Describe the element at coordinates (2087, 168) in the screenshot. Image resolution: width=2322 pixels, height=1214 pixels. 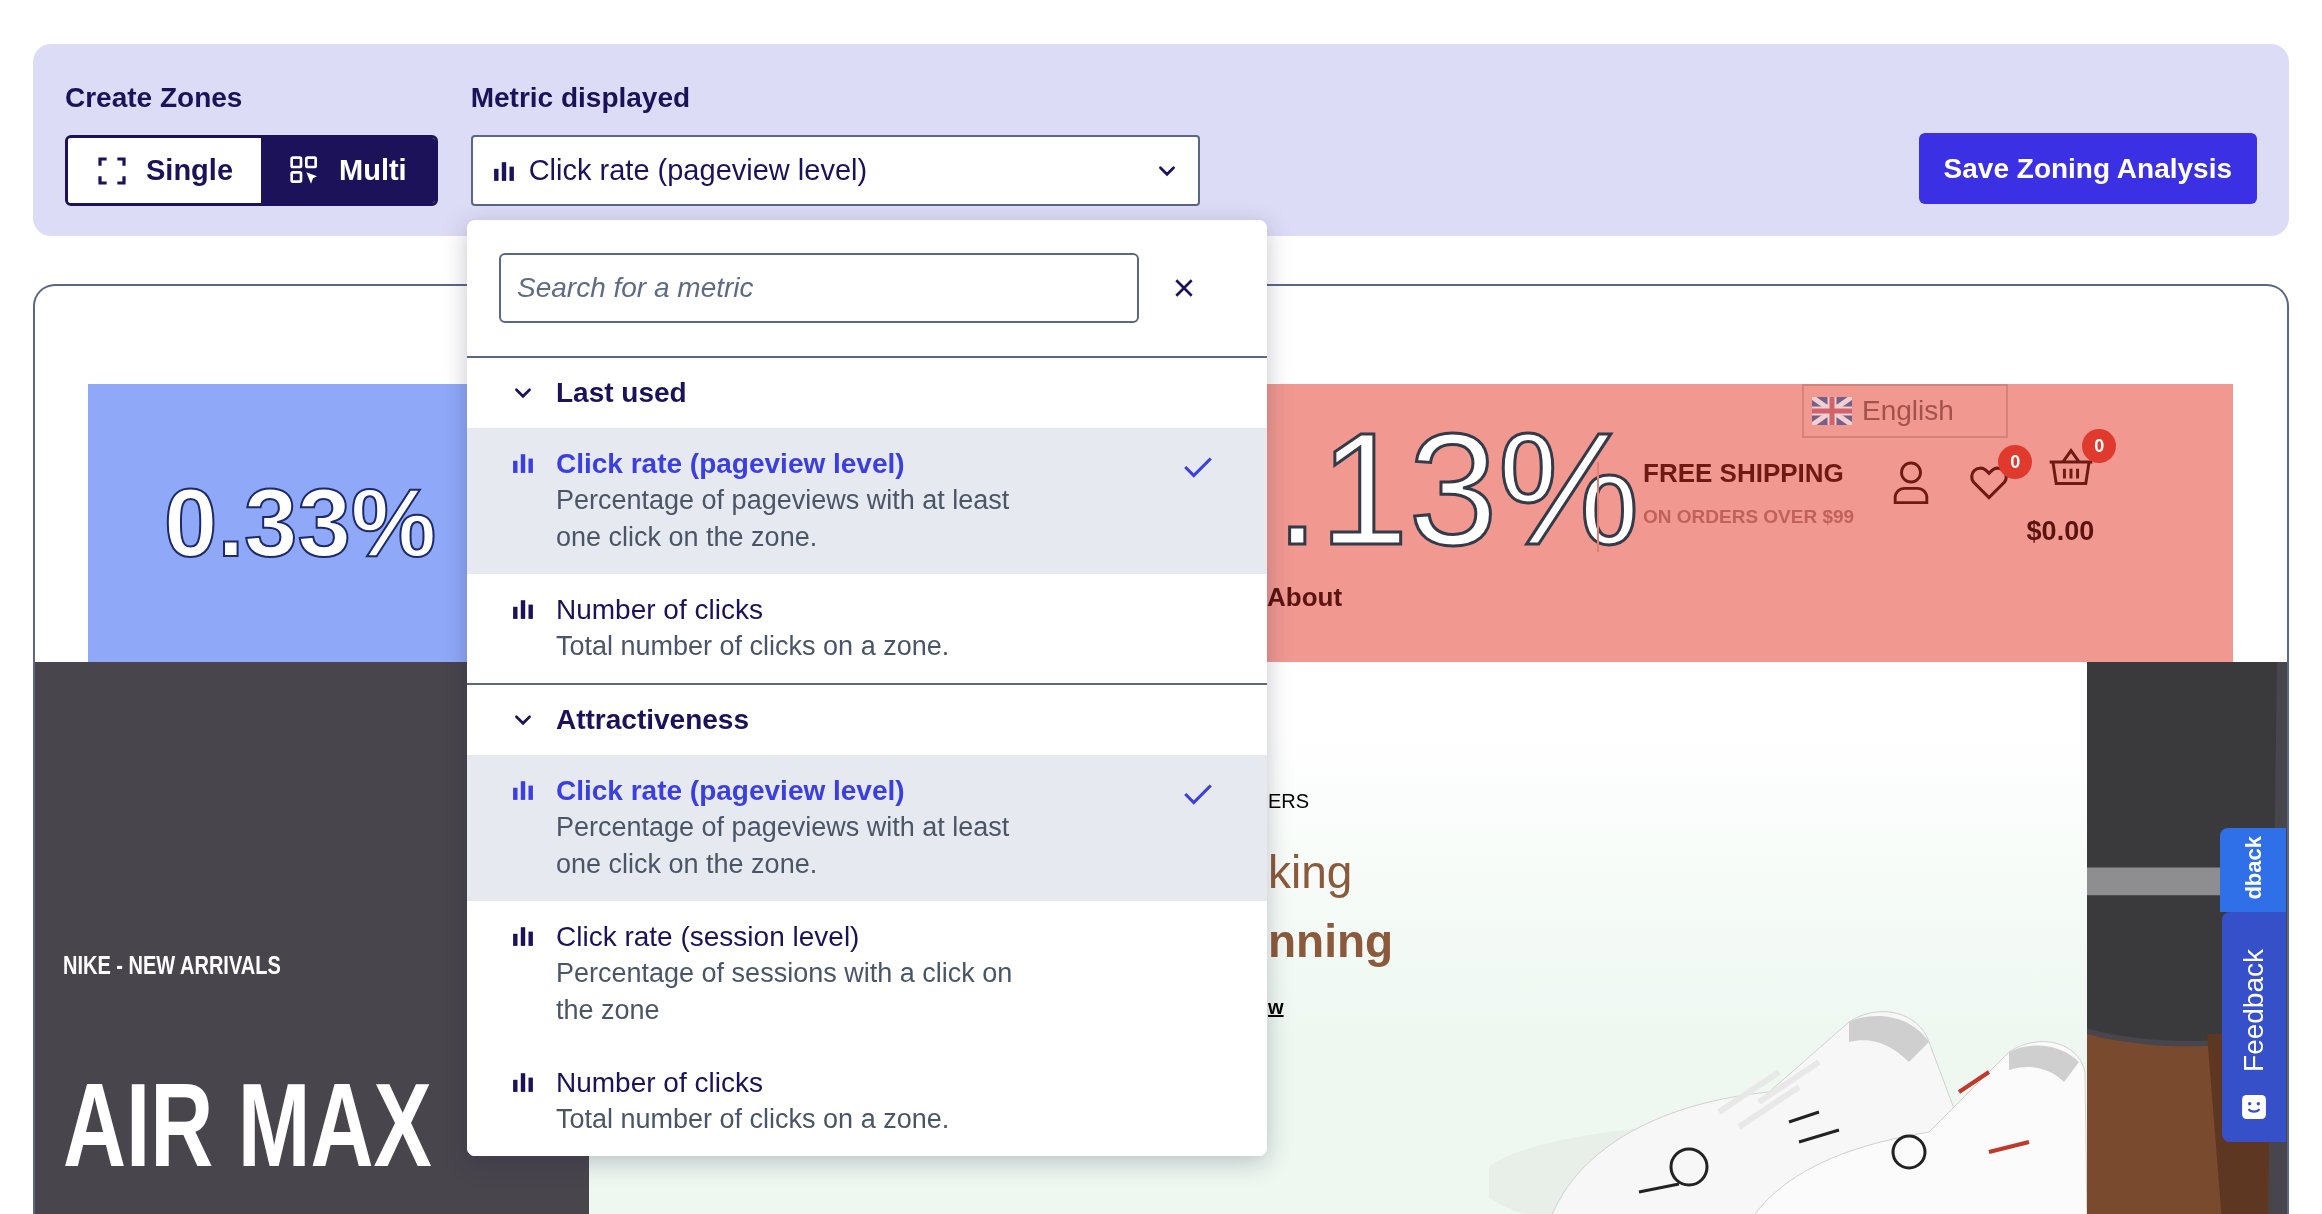
I see `save-button: Save Zoning Analysis` at that location.